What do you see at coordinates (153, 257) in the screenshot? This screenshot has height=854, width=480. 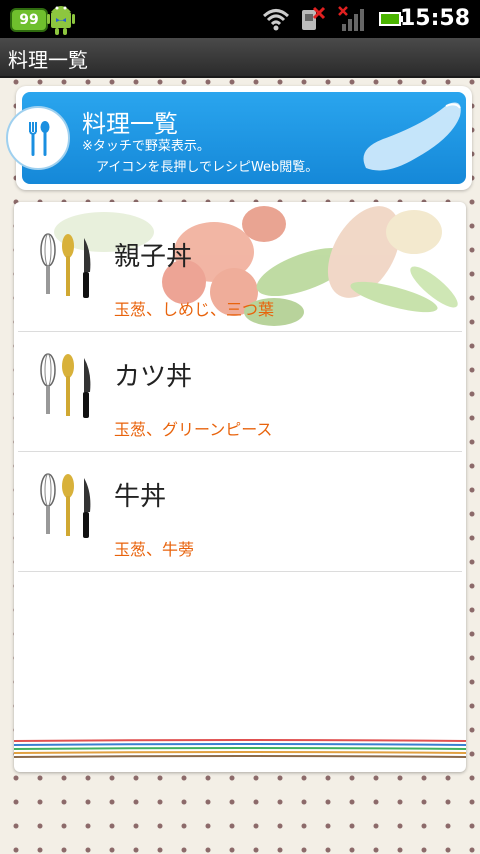 I see `recipe-name: 親子丼` at bounding box center [153, 257].